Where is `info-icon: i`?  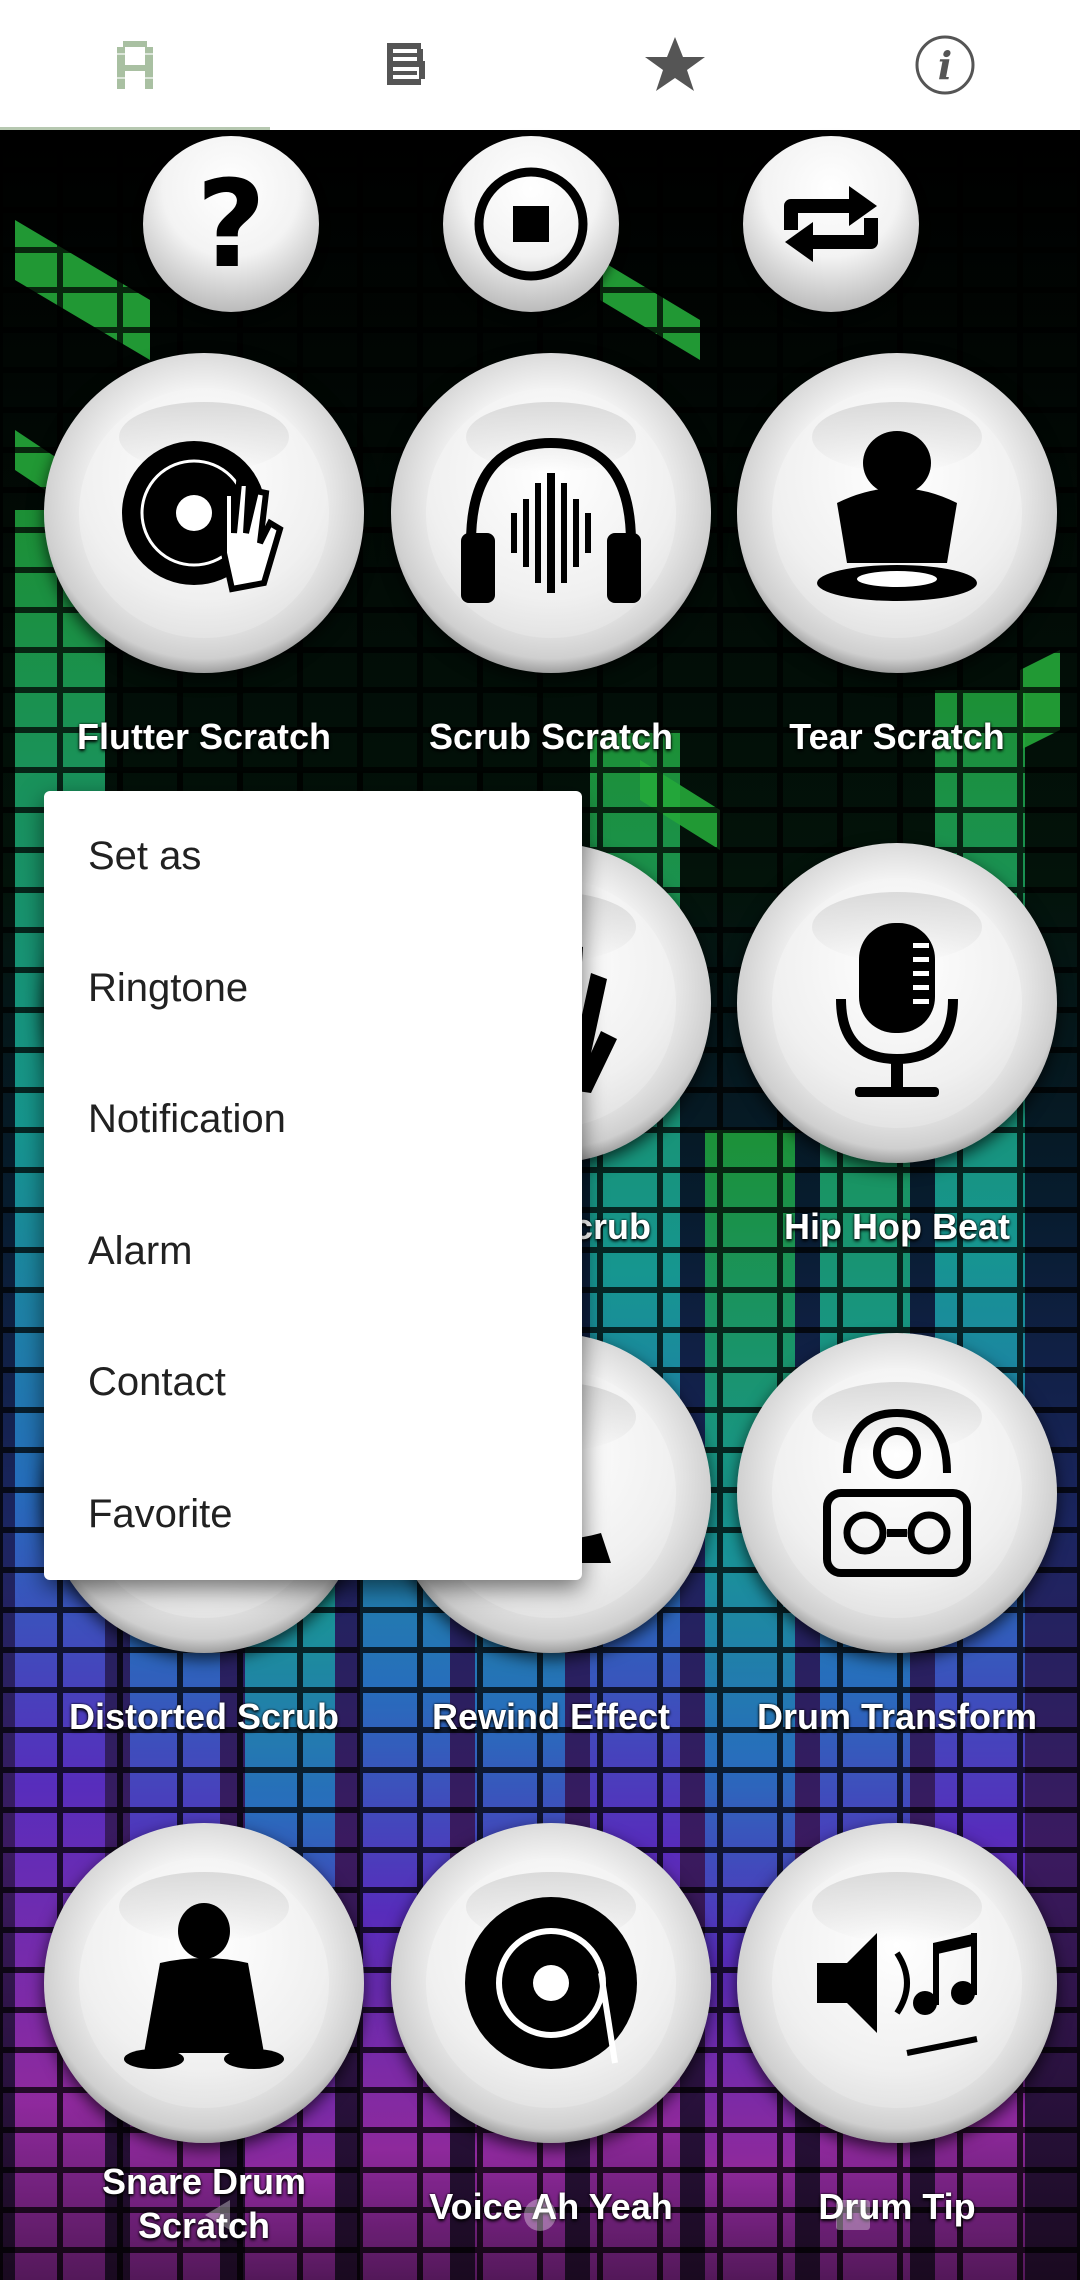
info-icon: i is located at coordinates (945, 65).